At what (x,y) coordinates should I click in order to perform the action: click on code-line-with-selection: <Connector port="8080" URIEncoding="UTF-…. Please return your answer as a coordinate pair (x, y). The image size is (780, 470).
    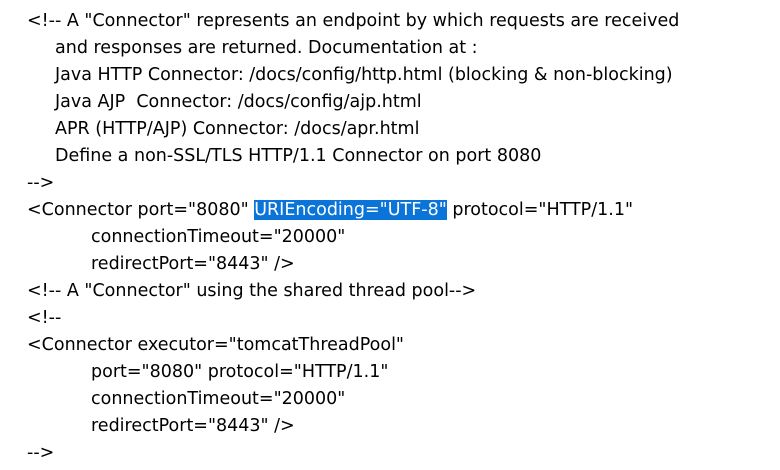
    Looking at the image, I should click on (330, 210).